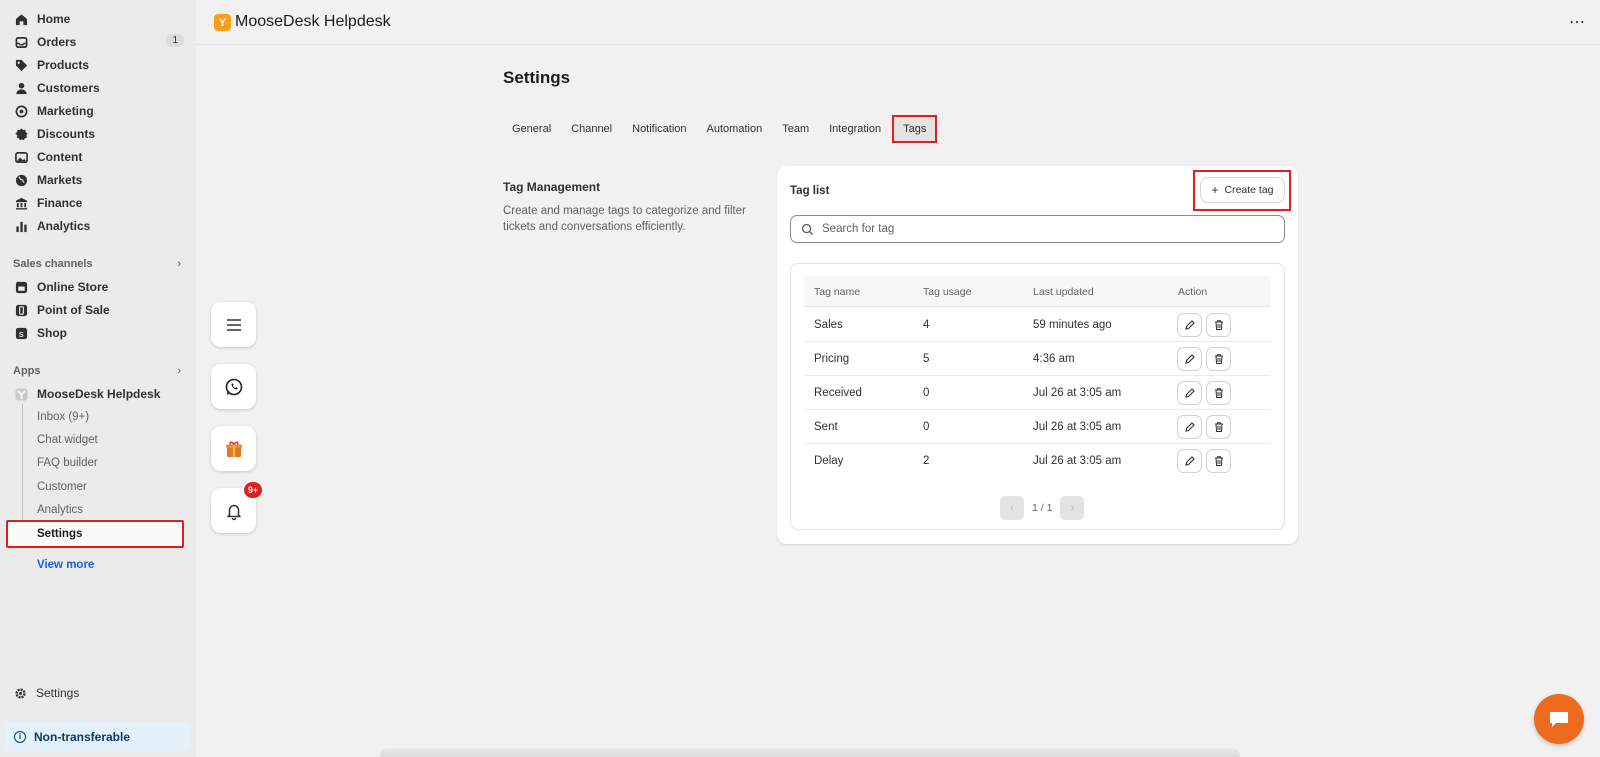 The width and height of the screenshot is (1600, 757). I want to click on subnav-item-chat-widget: Chat widget, so click(67, 440).